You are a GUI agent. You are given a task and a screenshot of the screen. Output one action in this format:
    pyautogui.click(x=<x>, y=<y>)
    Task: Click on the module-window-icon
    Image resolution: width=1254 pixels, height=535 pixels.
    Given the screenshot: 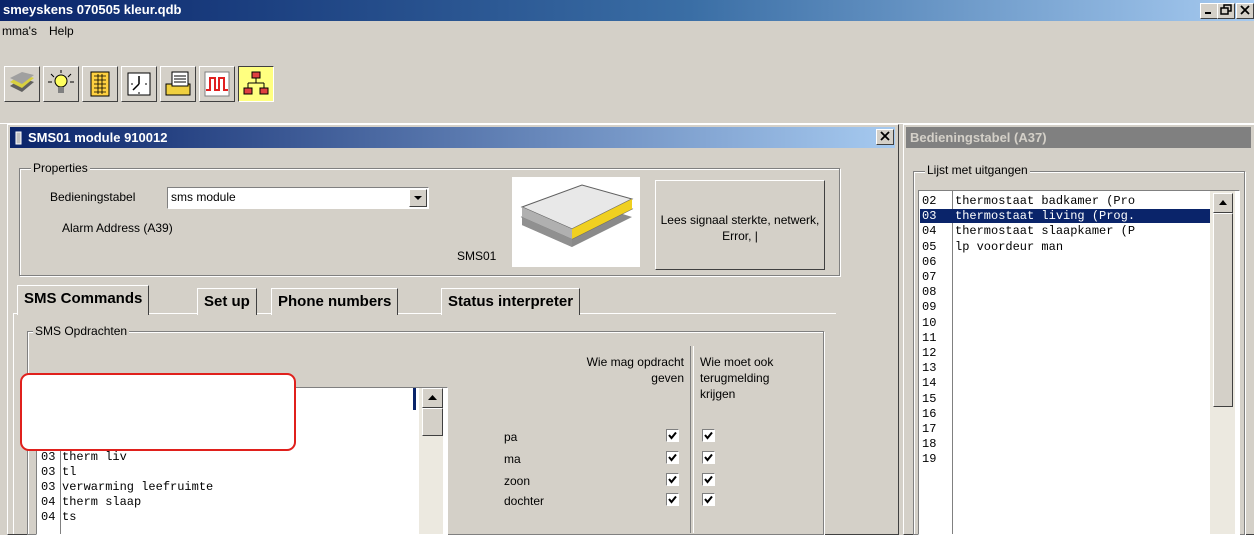 What is the action you would take?
    pyautogui.click(x=19, y=138)
    